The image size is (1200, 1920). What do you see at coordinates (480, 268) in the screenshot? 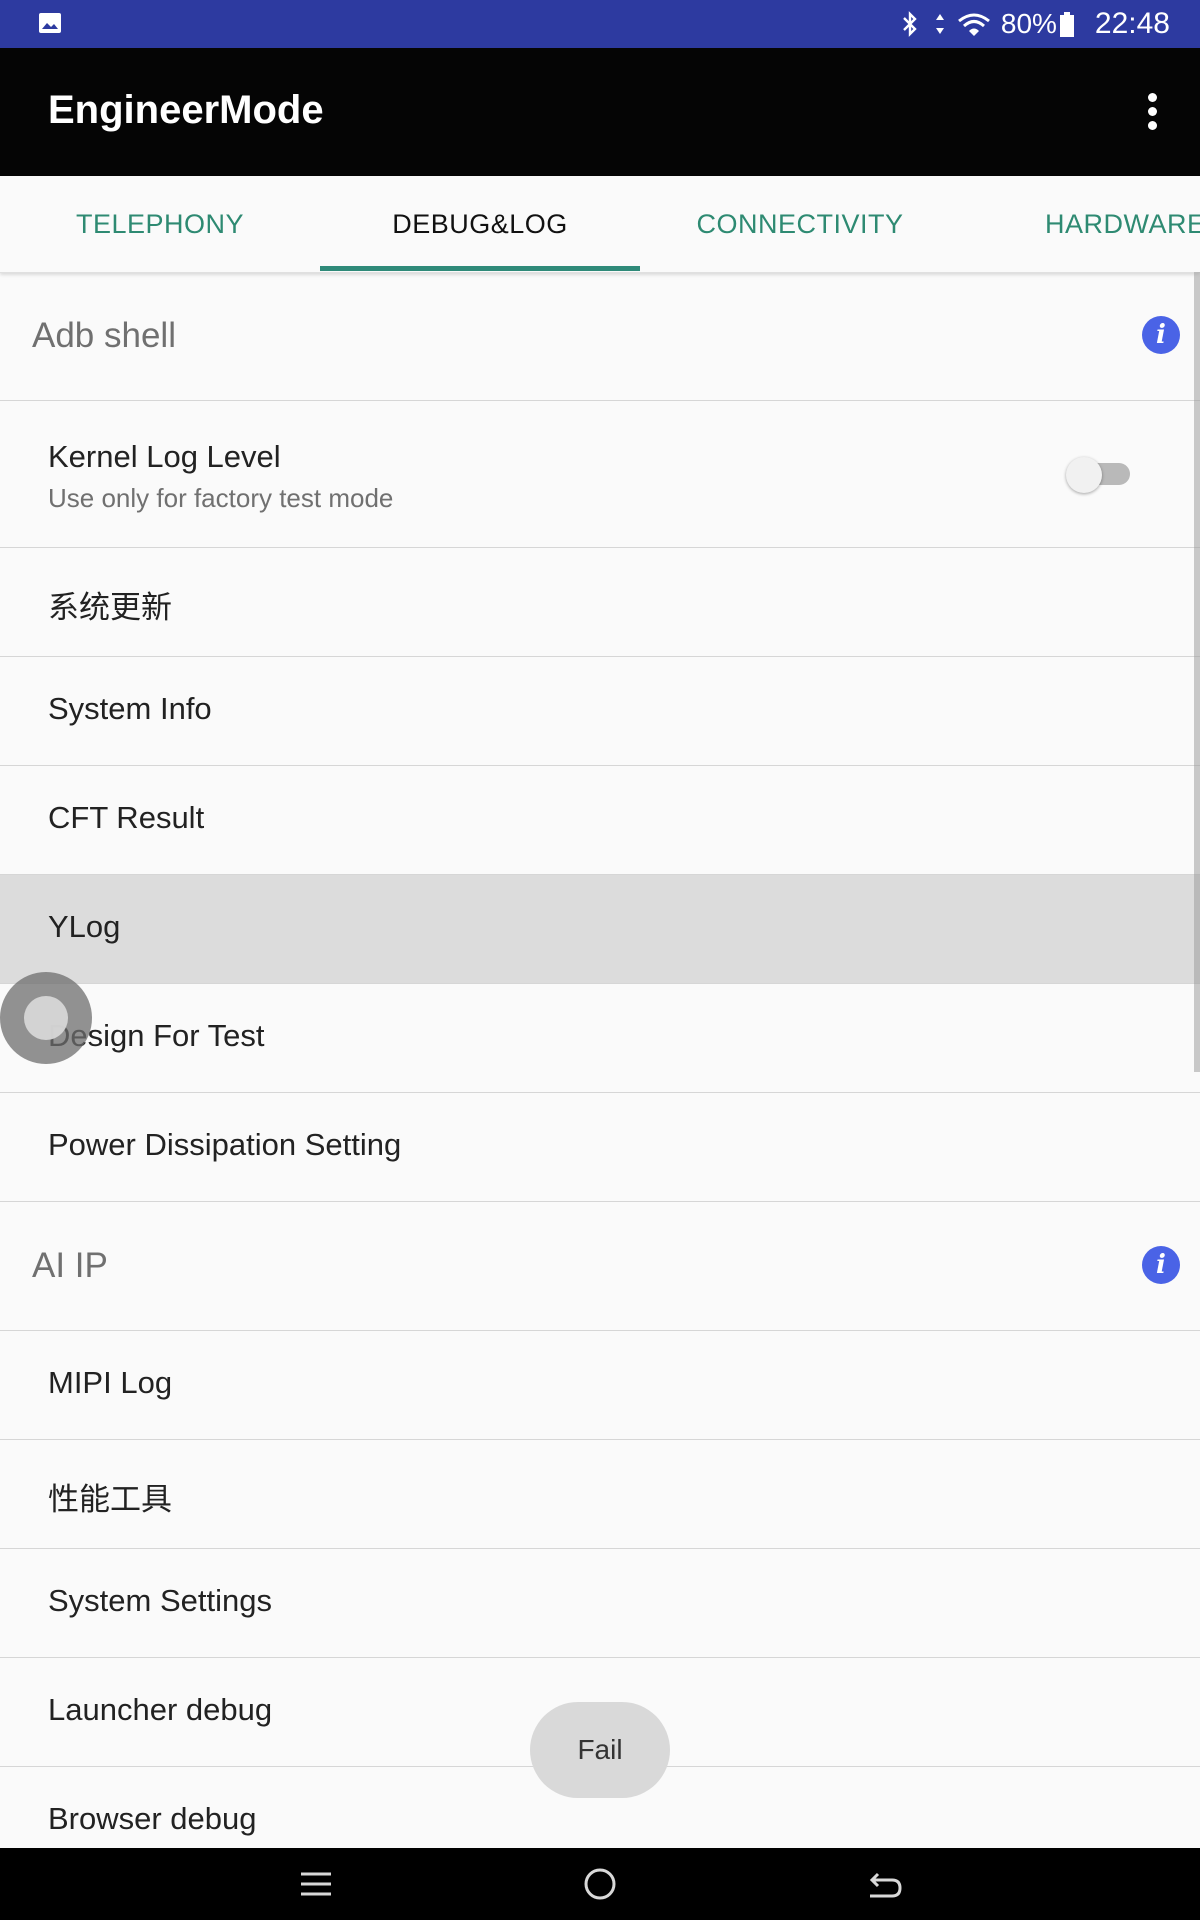
I see `tab-indicator` at bounding box center [480, 268].